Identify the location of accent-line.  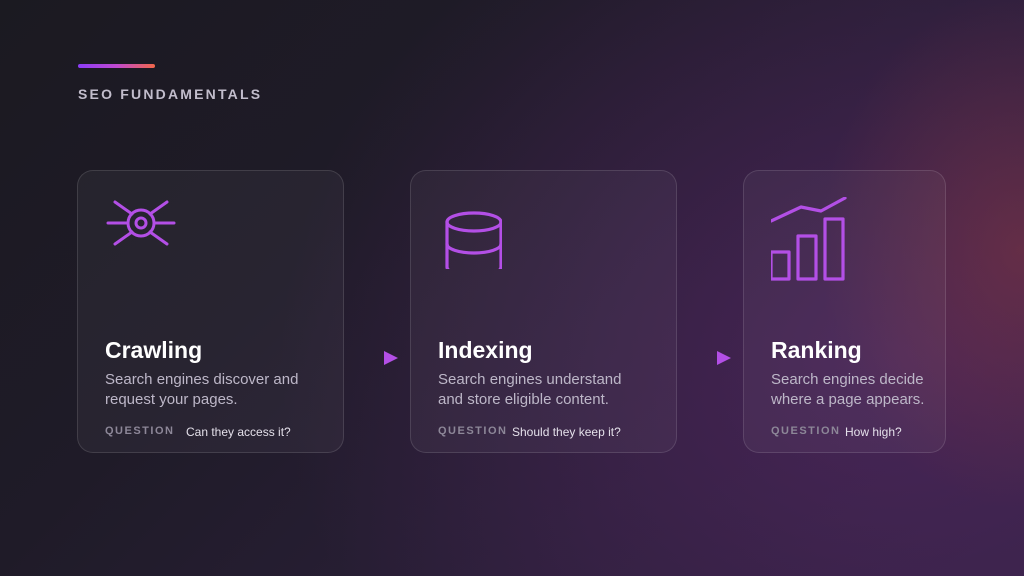
(116, 66).